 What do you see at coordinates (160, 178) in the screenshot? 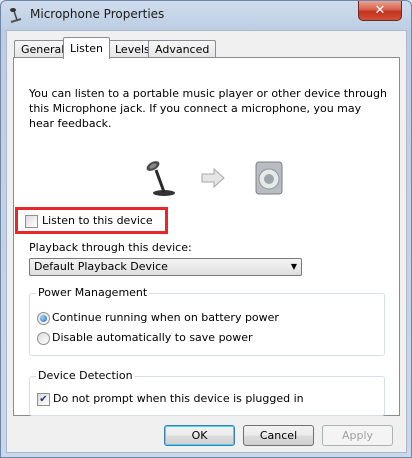
I see `microphone-device-icon` at bounding box center [160, 178].